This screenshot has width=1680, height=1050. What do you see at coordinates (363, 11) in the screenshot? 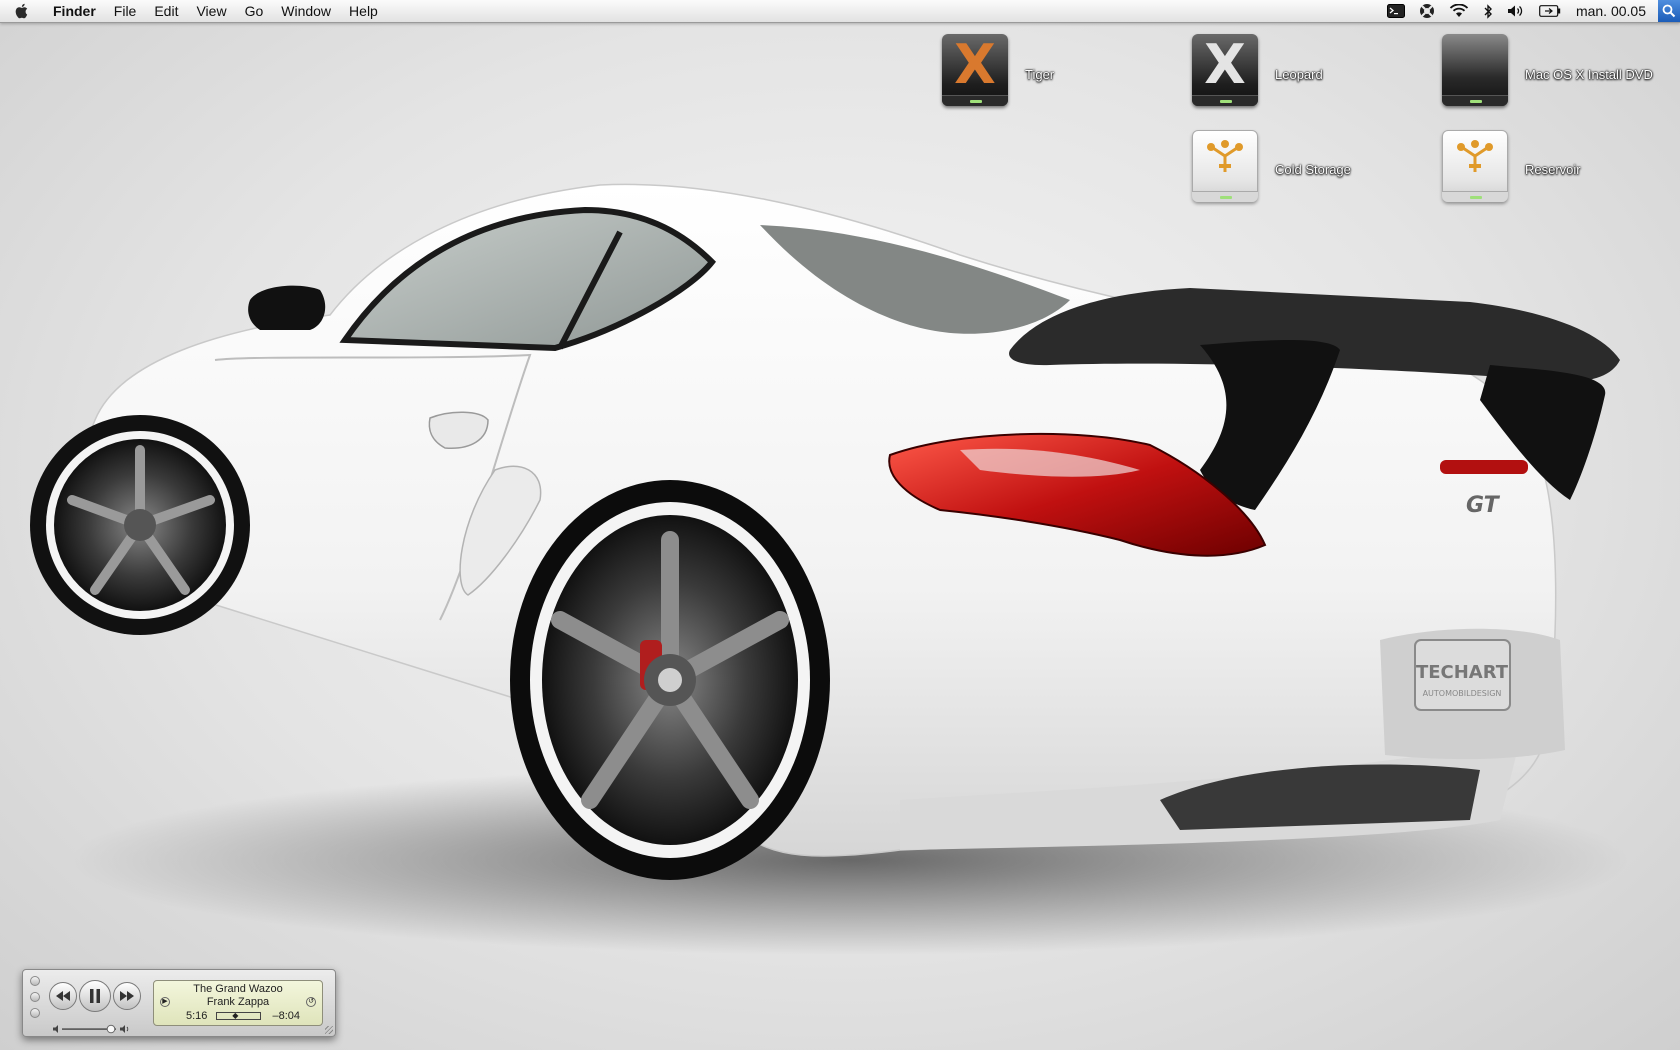
I see `menu-help: Help` at bounding box center [363, 11].